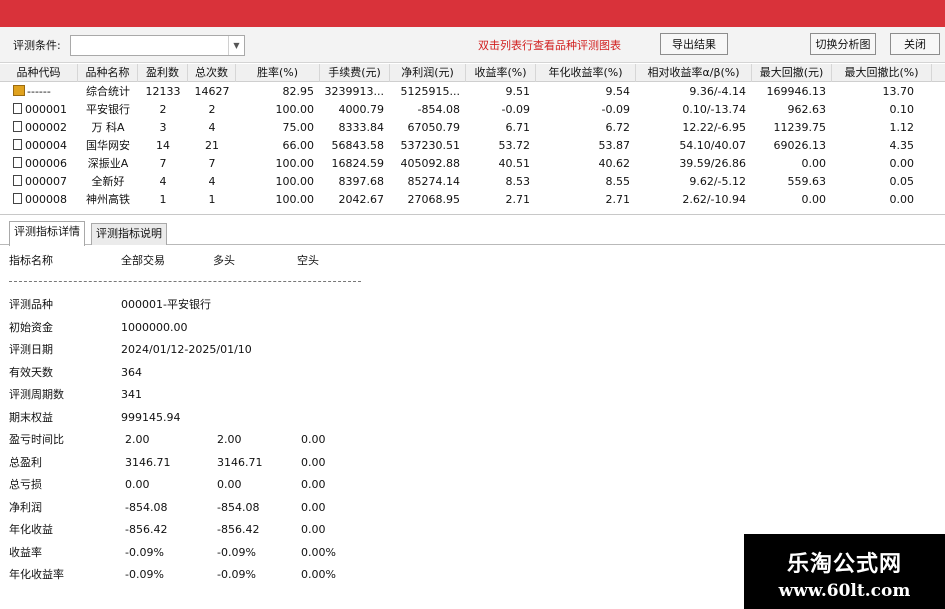 The image size is (945, 609). I want to click on table-cell: ------, so click(39, 92).